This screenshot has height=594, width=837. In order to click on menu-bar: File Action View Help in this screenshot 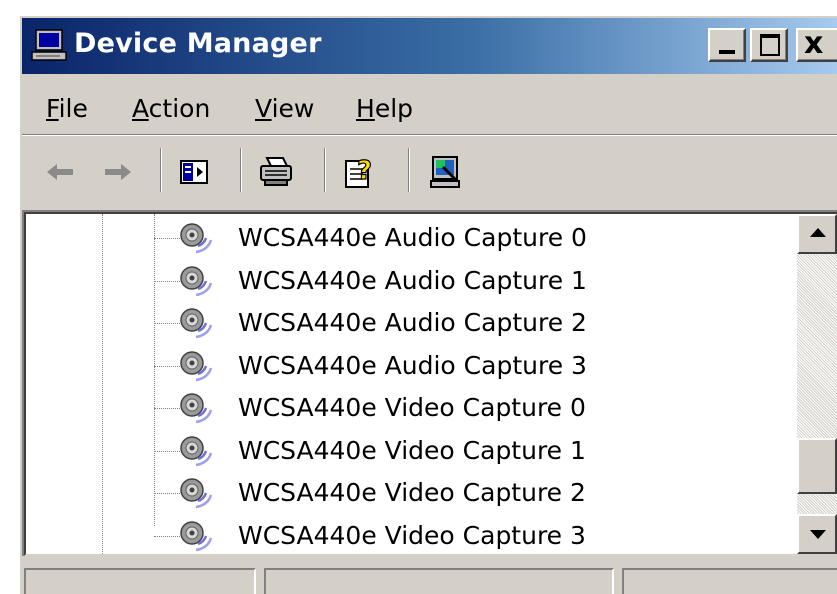, I will do `click(429, 109)`.